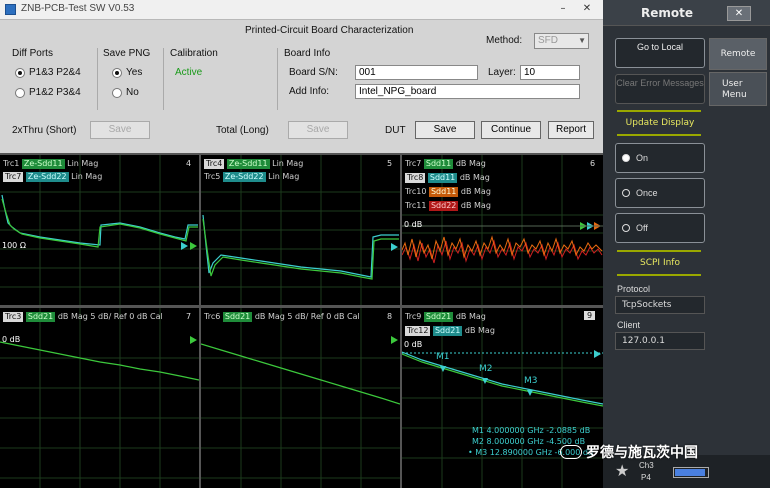 This screenshot has height=488, width=770. Describe the element at coordinates (212, 316) in the screenshot. I see `trace-name: Trc6` at that location.